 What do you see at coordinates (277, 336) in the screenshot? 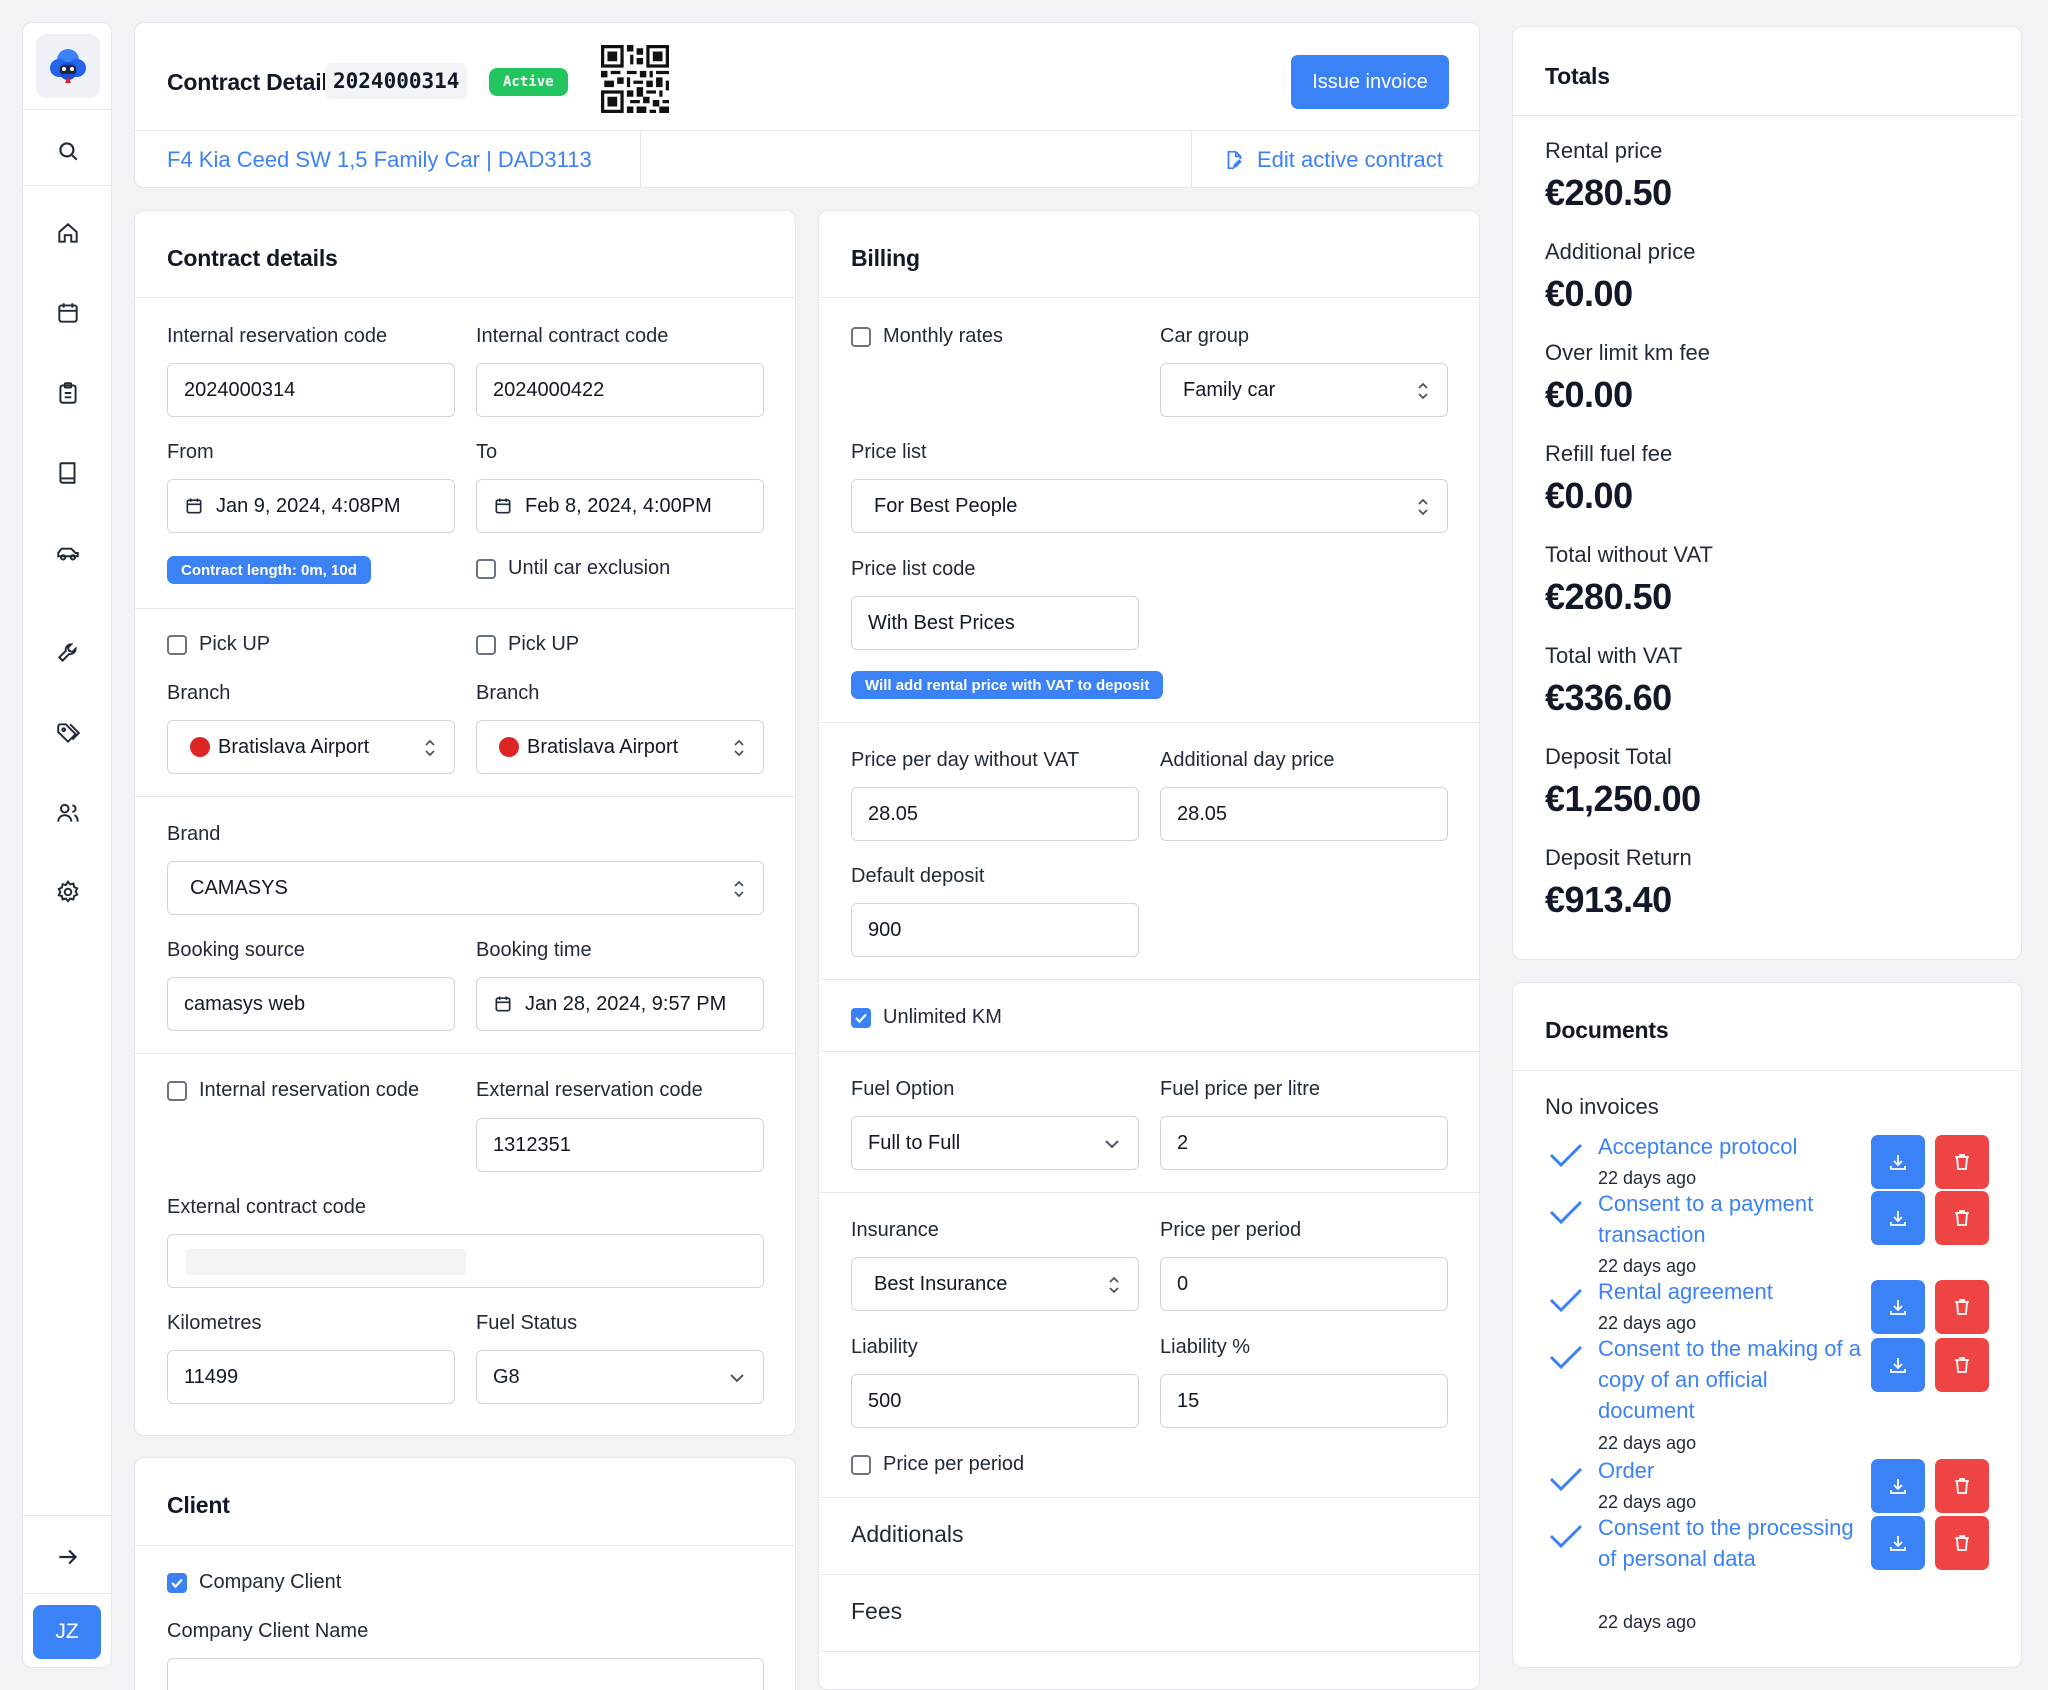
I see `internal-reservation-code-label: Internal reservation code` at bounding box center [277, 336].